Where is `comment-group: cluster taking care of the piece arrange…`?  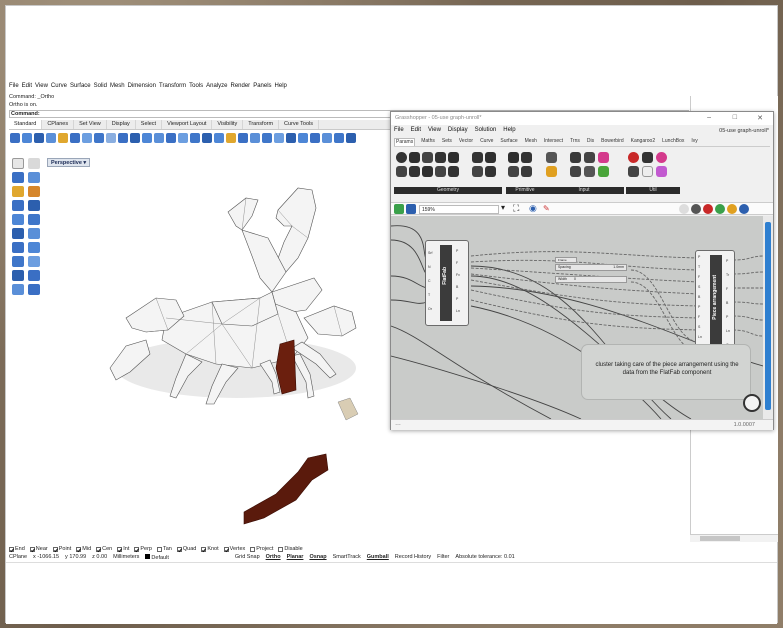 comment-group: cluster taking care of the piece arrange… is located at coordinates (666, 372).